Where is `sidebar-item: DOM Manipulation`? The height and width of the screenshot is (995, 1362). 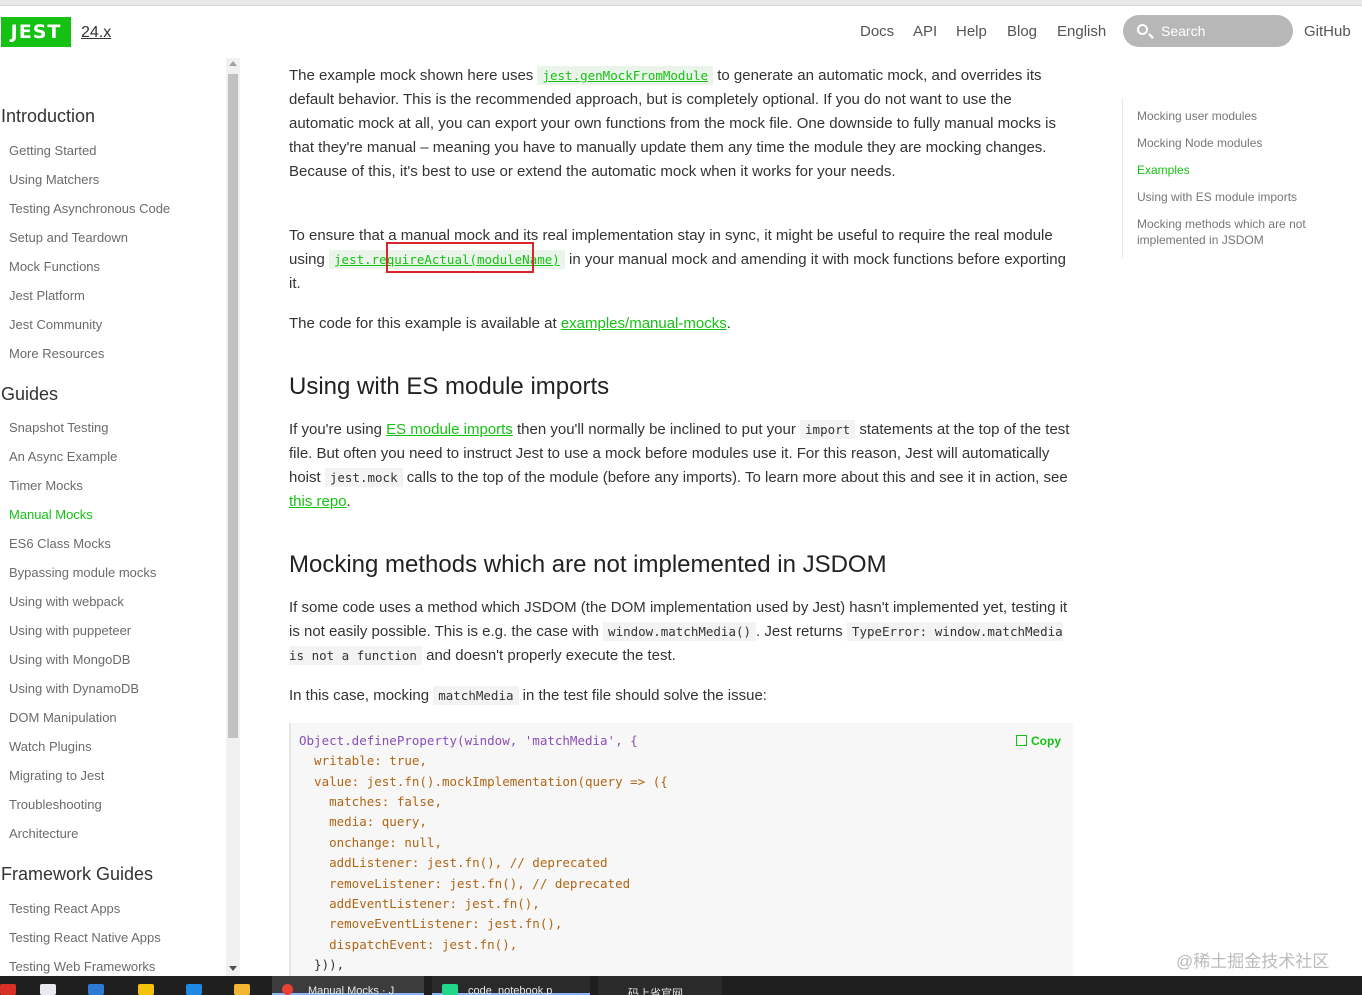
sidebar-item: DOM Manipulation is located at coordinates (63, 717).